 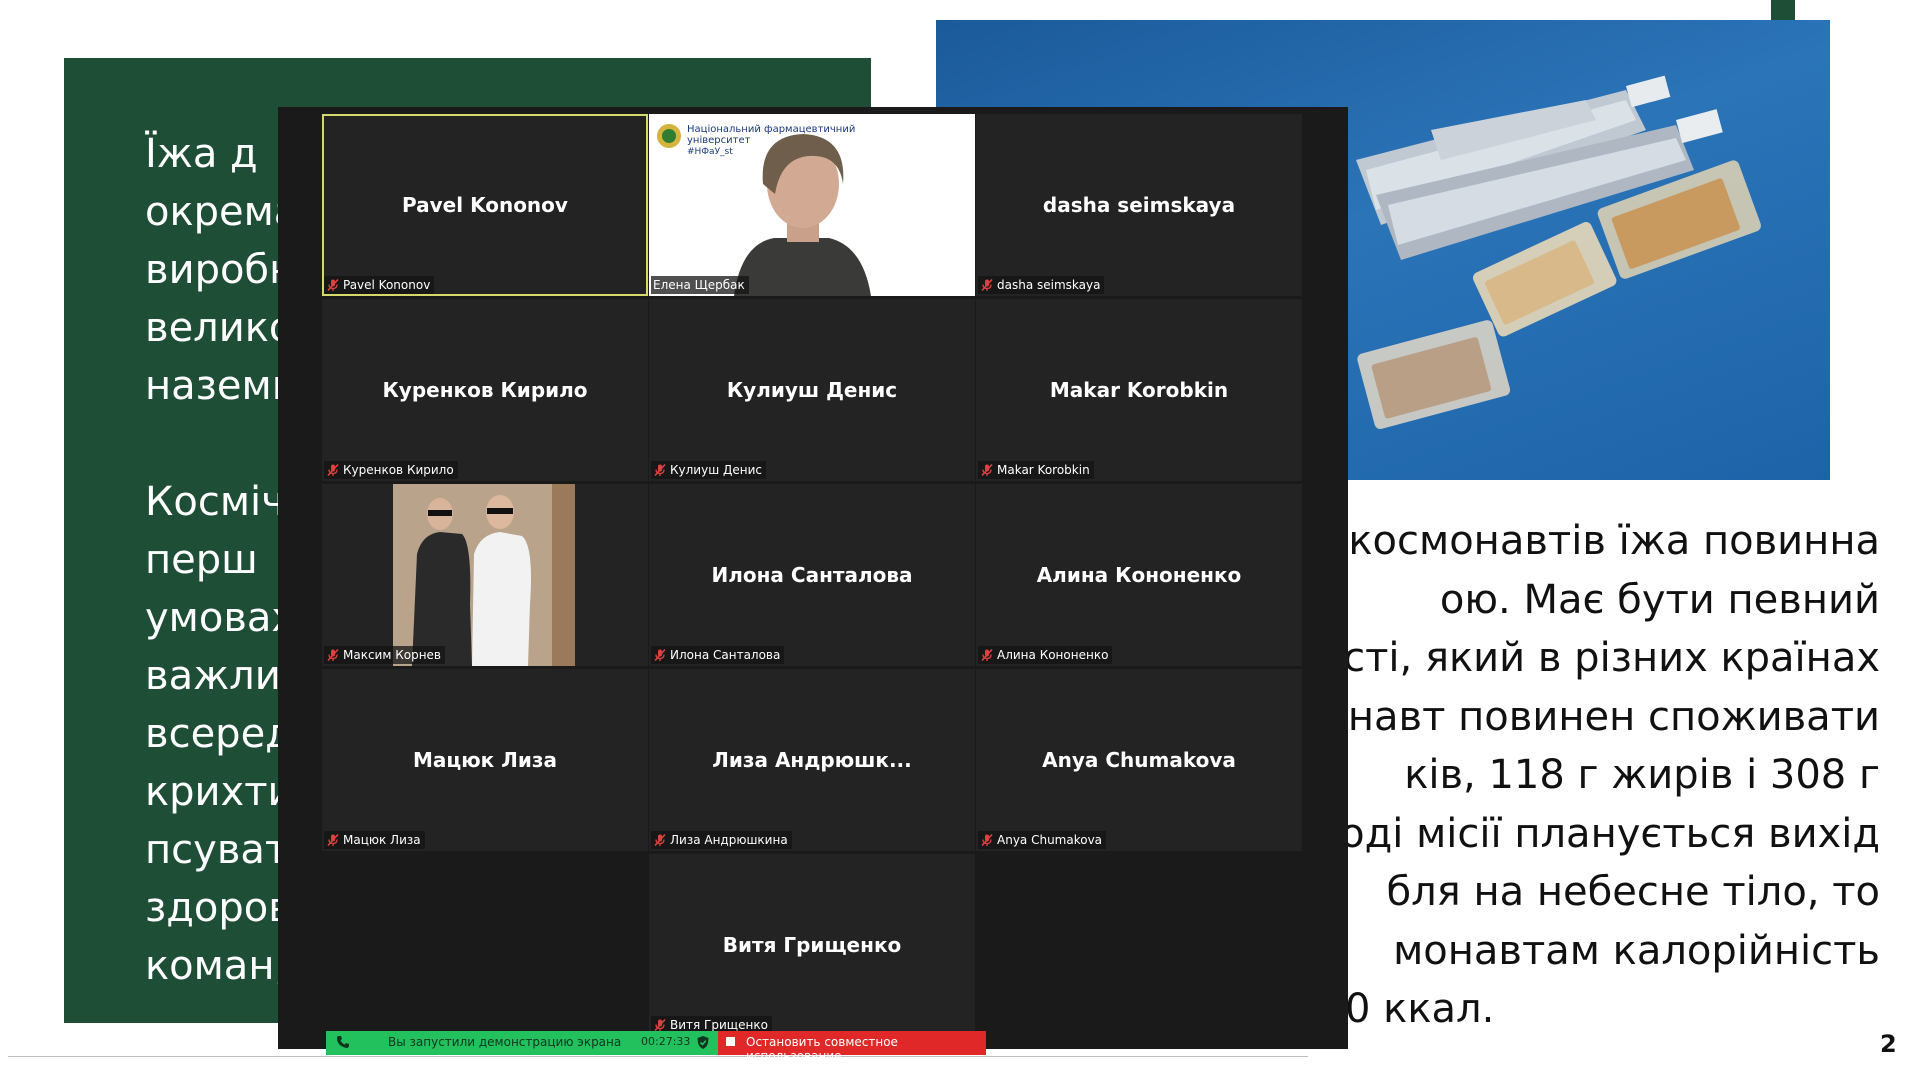 I want to click on participant-name-tag: Куренков Кирило, so click(x=391, y=470).